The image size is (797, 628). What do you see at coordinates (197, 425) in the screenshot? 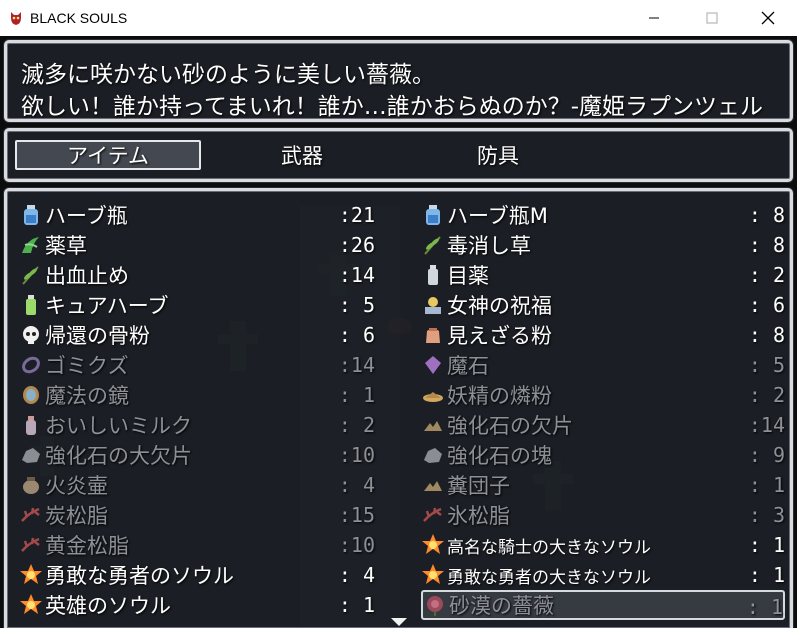
I see `item-row: おいしいミルク: 2` at bounding box center [197, 425].